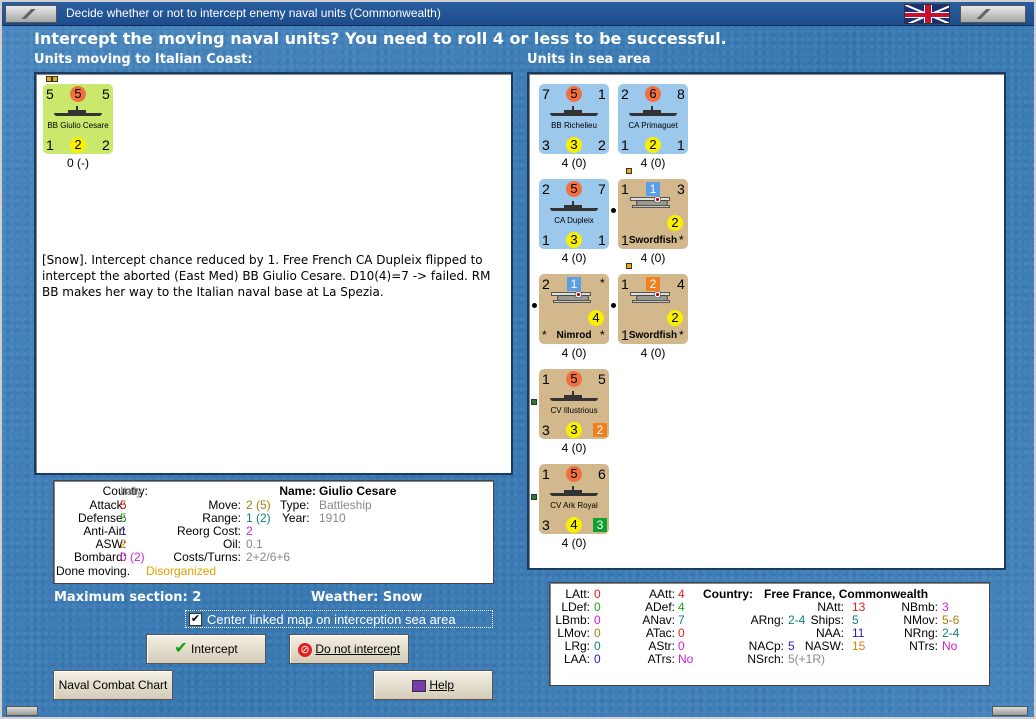 Image resolution: width=1036 pixels, height=719 pixels. Describe the element at coordinates (574, 410) in the screenshot. I see `unit-name: CV Illustrious` at that location.